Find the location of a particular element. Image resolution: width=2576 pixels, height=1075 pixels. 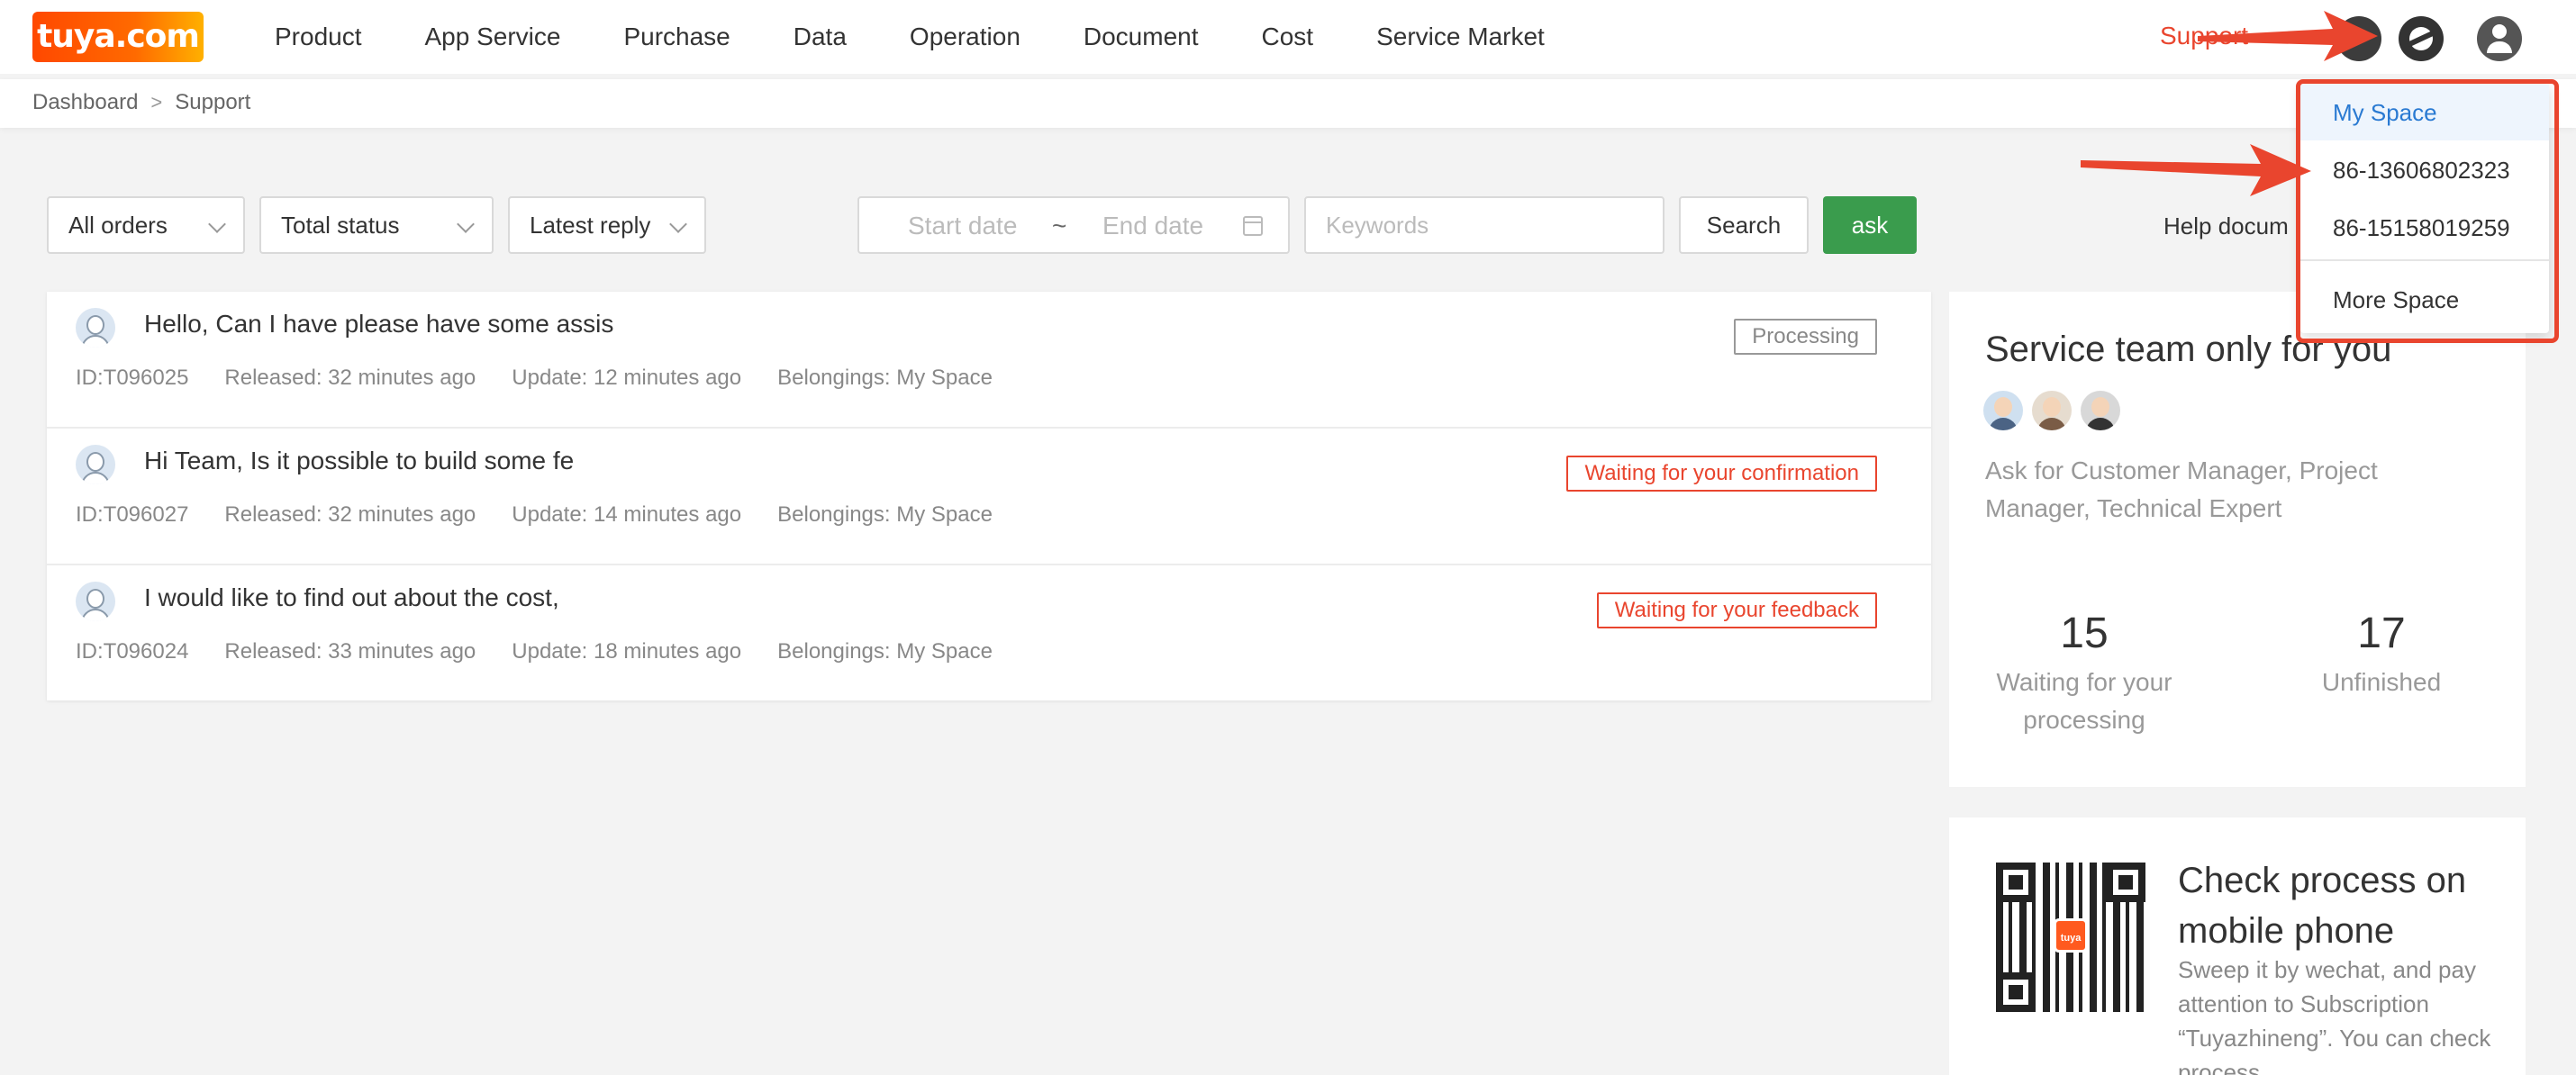

space-item-15158019259: 86-15158019259 is located at coordinates (2424, 228).